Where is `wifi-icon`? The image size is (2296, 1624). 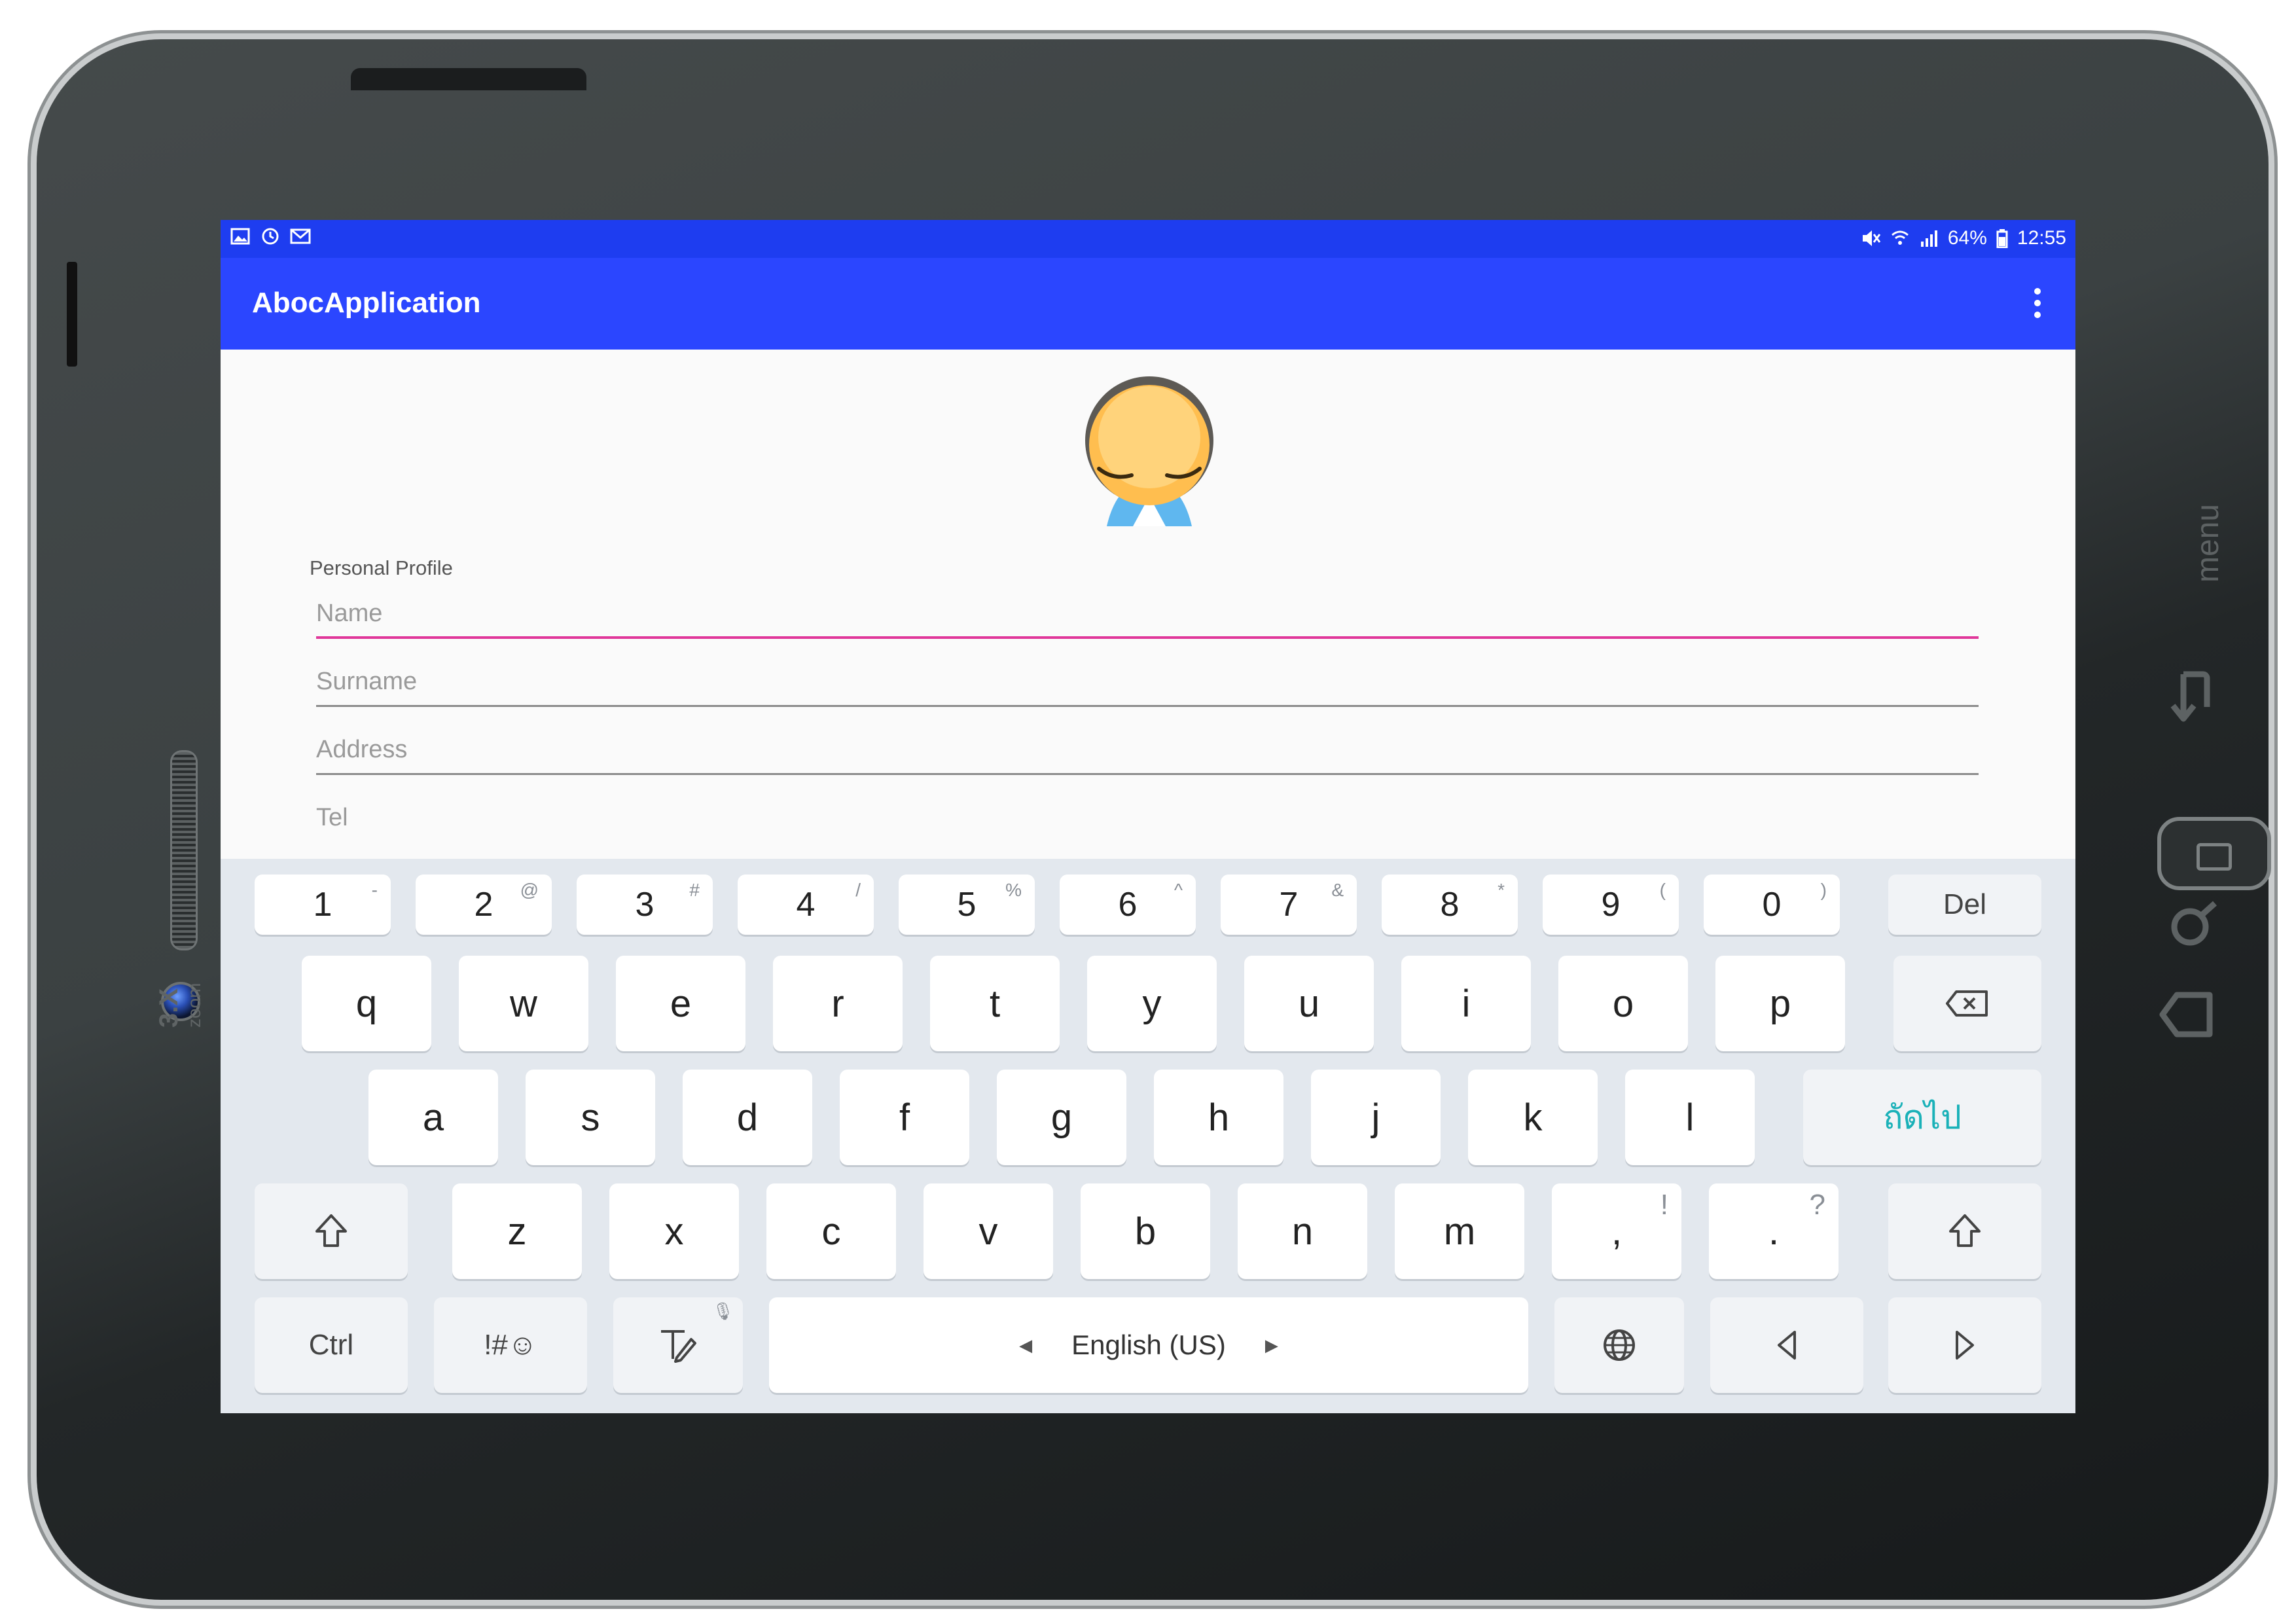 wifi-icon is located at coordinates (1900, 237).